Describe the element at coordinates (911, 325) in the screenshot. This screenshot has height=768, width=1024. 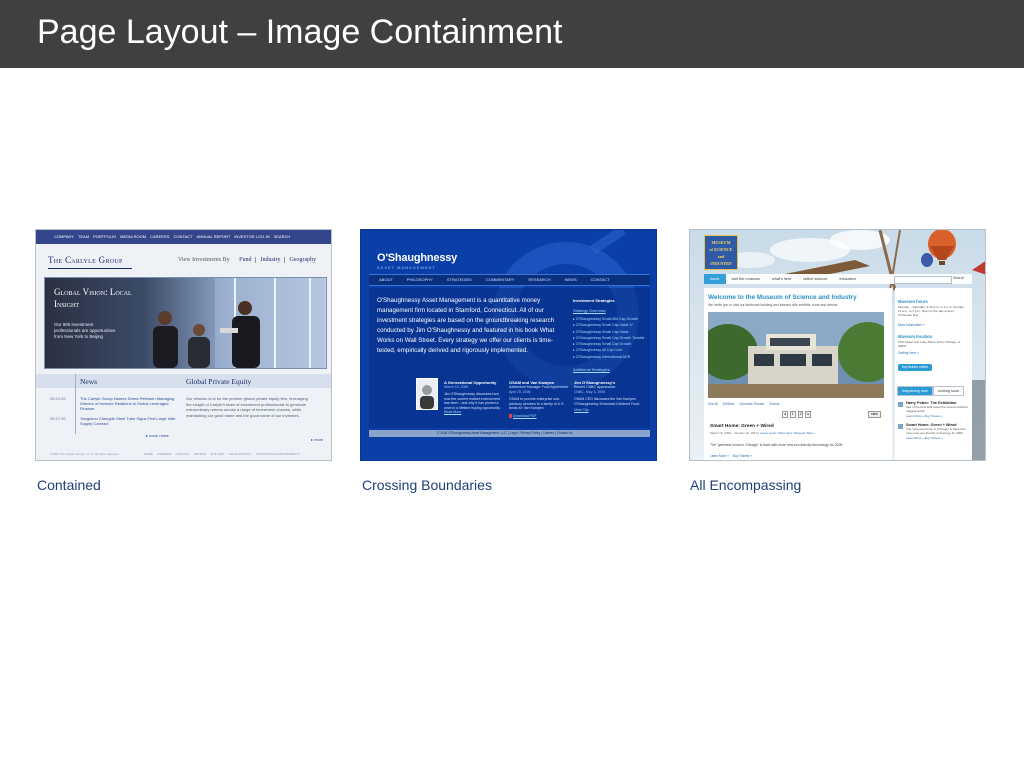
I see `museum-hours-link: More Information »` at that location.